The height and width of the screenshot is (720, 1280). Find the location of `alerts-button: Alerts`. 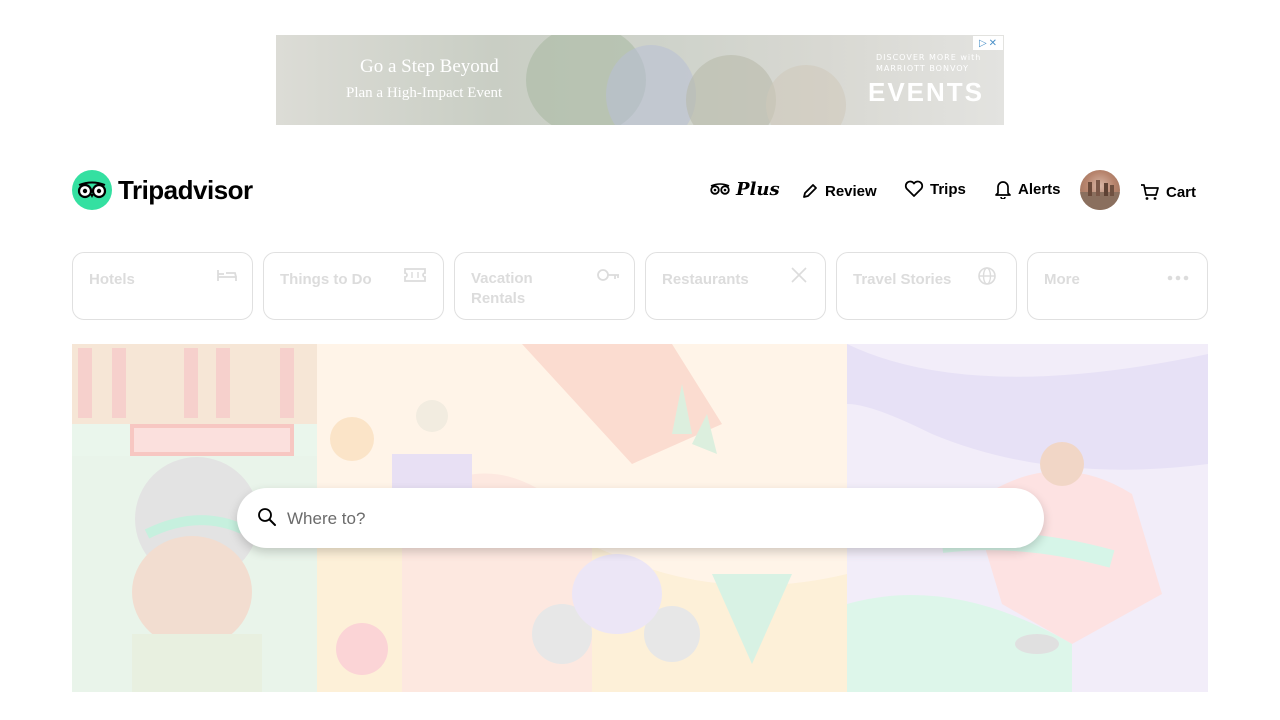

alerts-button: Alerts is located at coordinates (1027, 189).